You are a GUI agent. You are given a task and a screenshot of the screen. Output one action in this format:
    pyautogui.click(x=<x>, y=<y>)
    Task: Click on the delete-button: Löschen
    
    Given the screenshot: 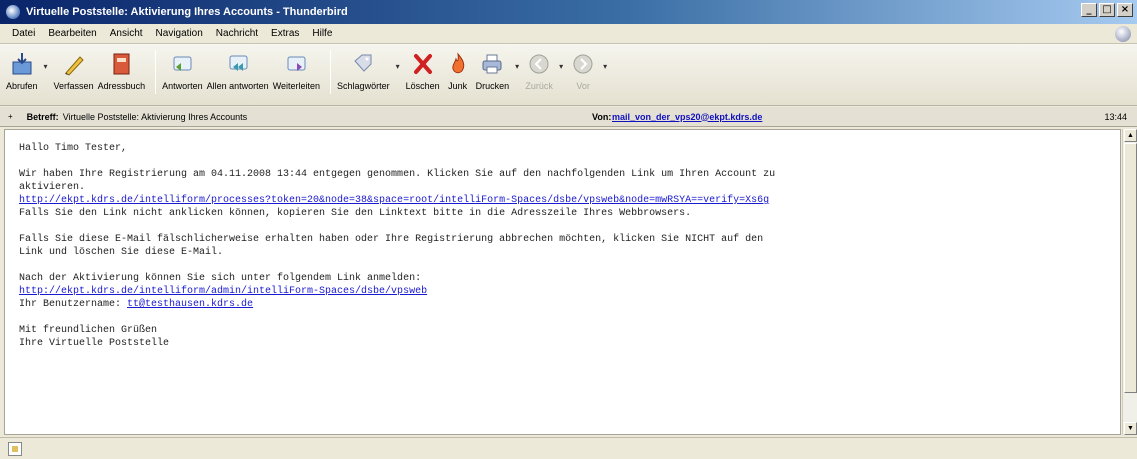 What is the action you would take?
    pyautogui.click(x=423, y=70)
    